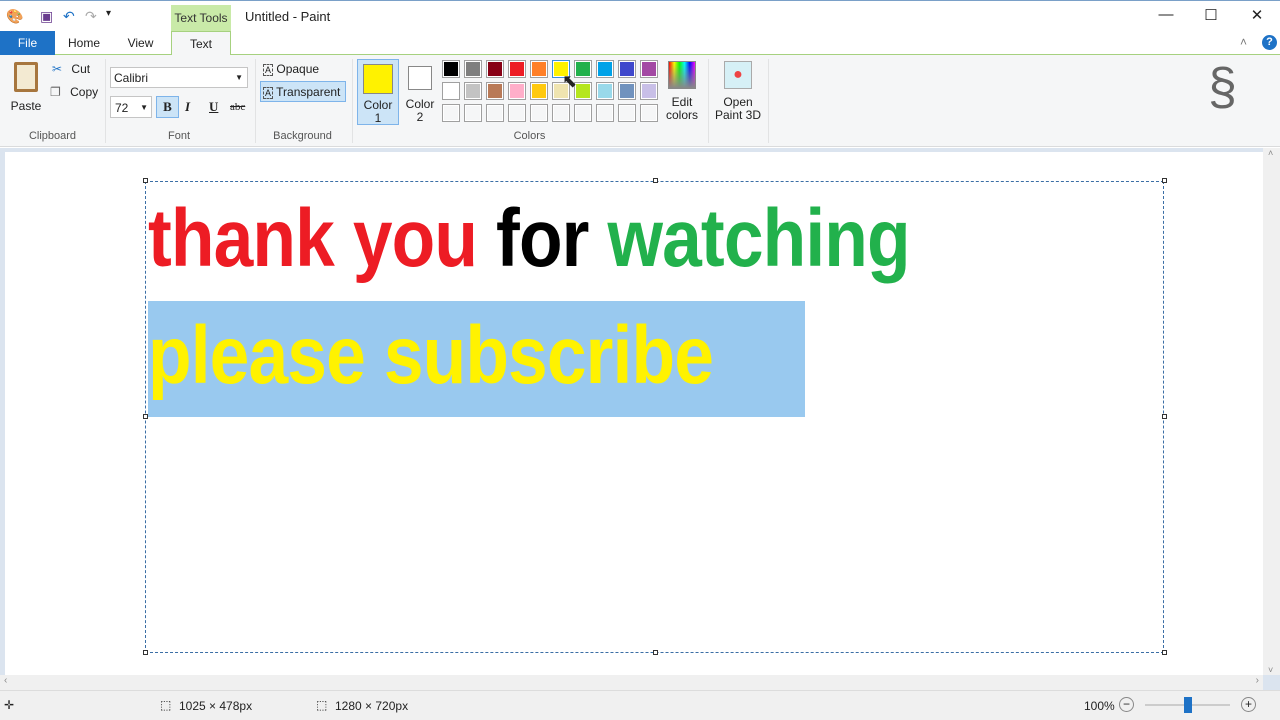 Image resolution: width=1280 pixels, height=720 pixels. I want to click on font-group-label: Font, so click(178, 136).